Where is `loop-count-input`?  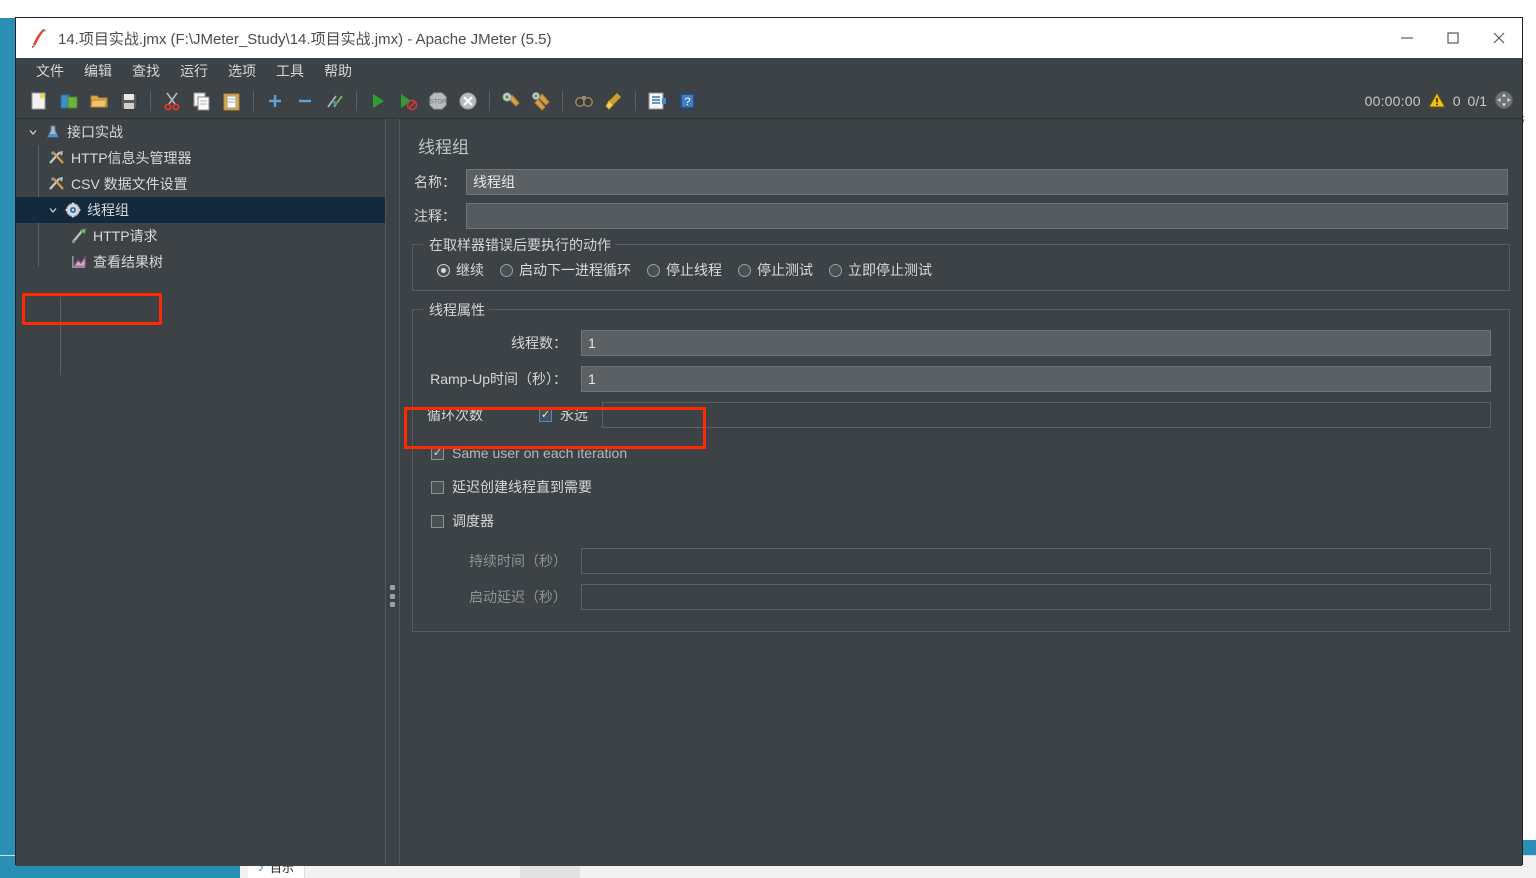
loop-count-input is located at coordinates (1046, 415).